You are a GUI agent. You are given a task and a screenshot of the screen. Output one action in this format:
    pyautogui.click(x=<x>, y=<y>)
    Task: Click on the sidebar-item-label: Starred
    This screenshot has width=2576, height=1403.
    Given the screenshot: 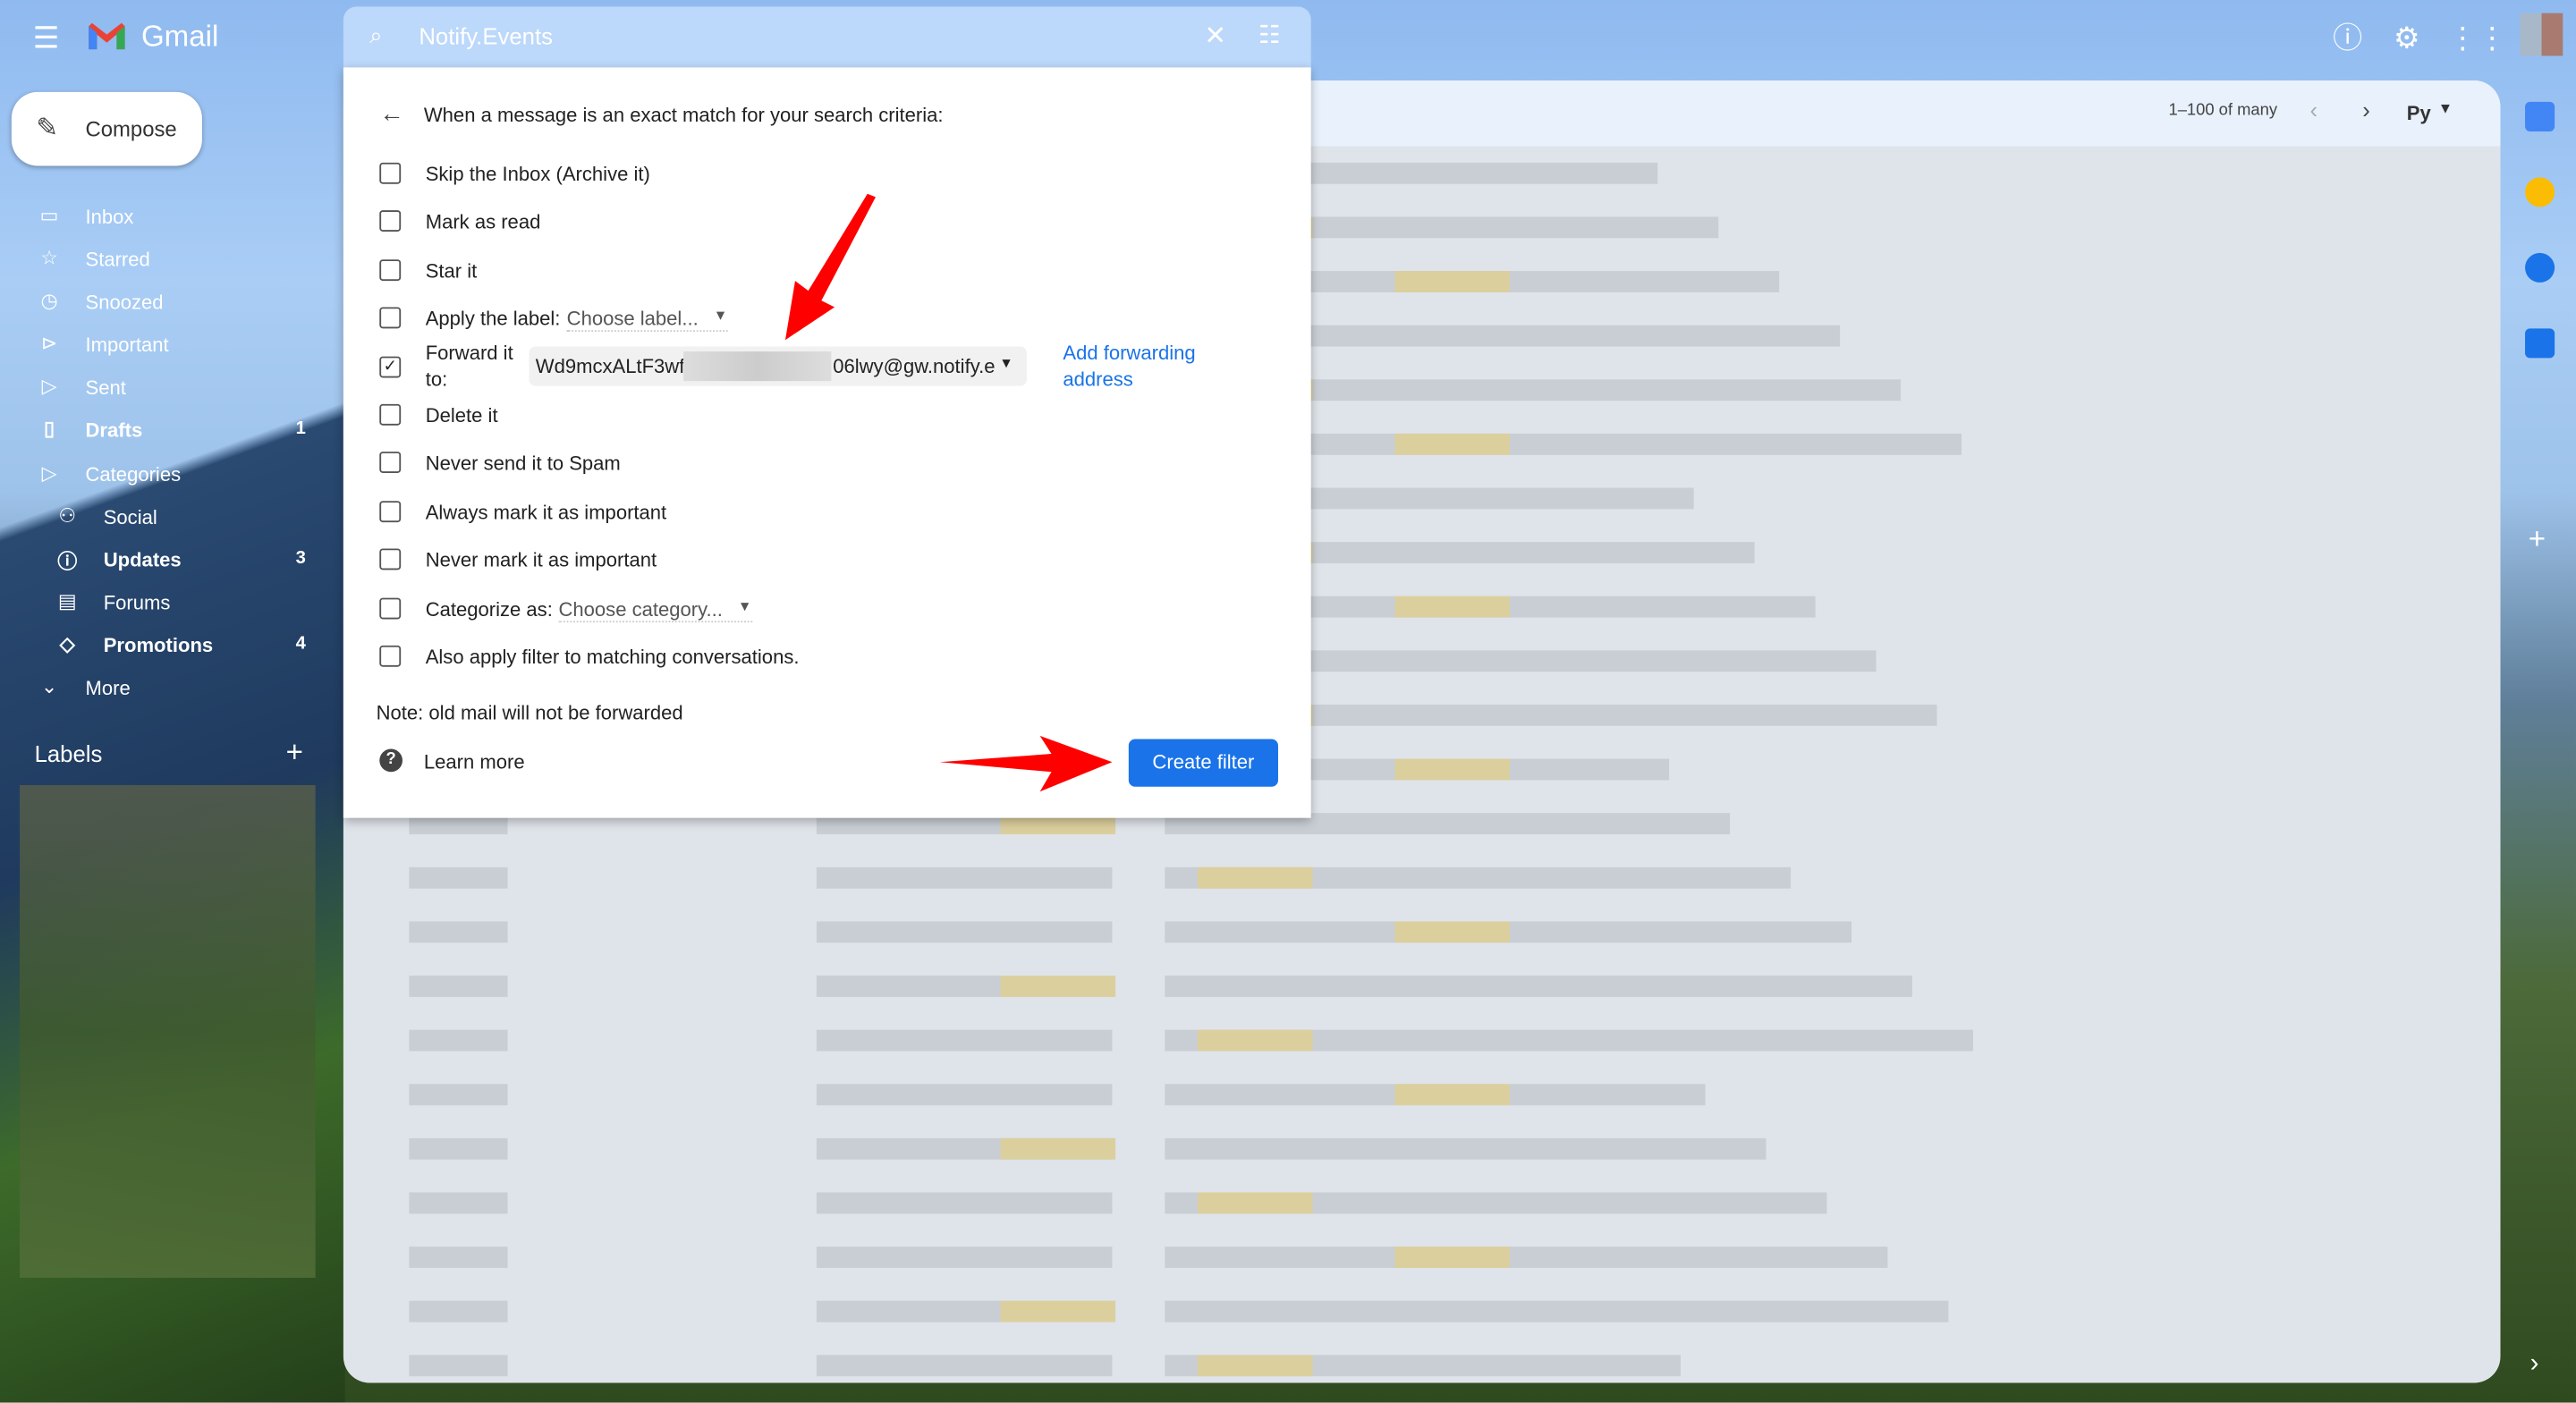 What is the action you would take?
    pyautogui.click(x=117, y=260)
    